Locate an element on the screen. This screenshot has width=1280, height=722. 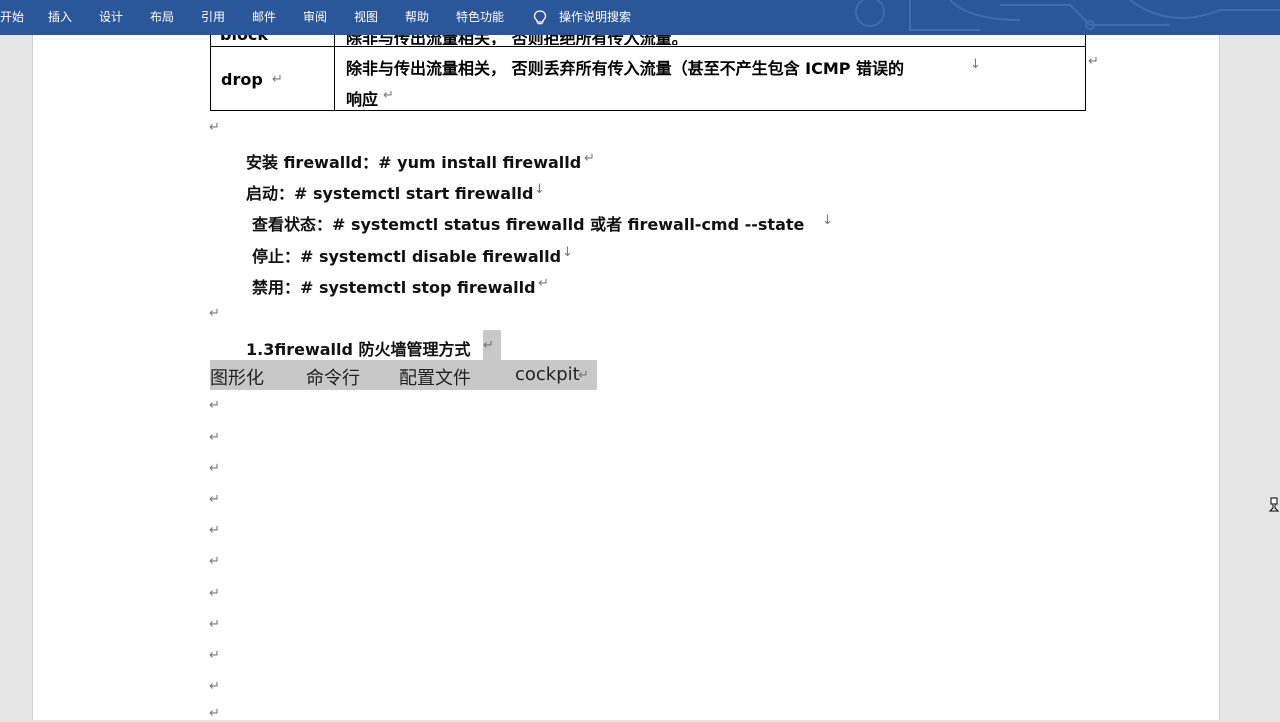
tab-special-features: 特色功能 is located at coordinates (480, 17).